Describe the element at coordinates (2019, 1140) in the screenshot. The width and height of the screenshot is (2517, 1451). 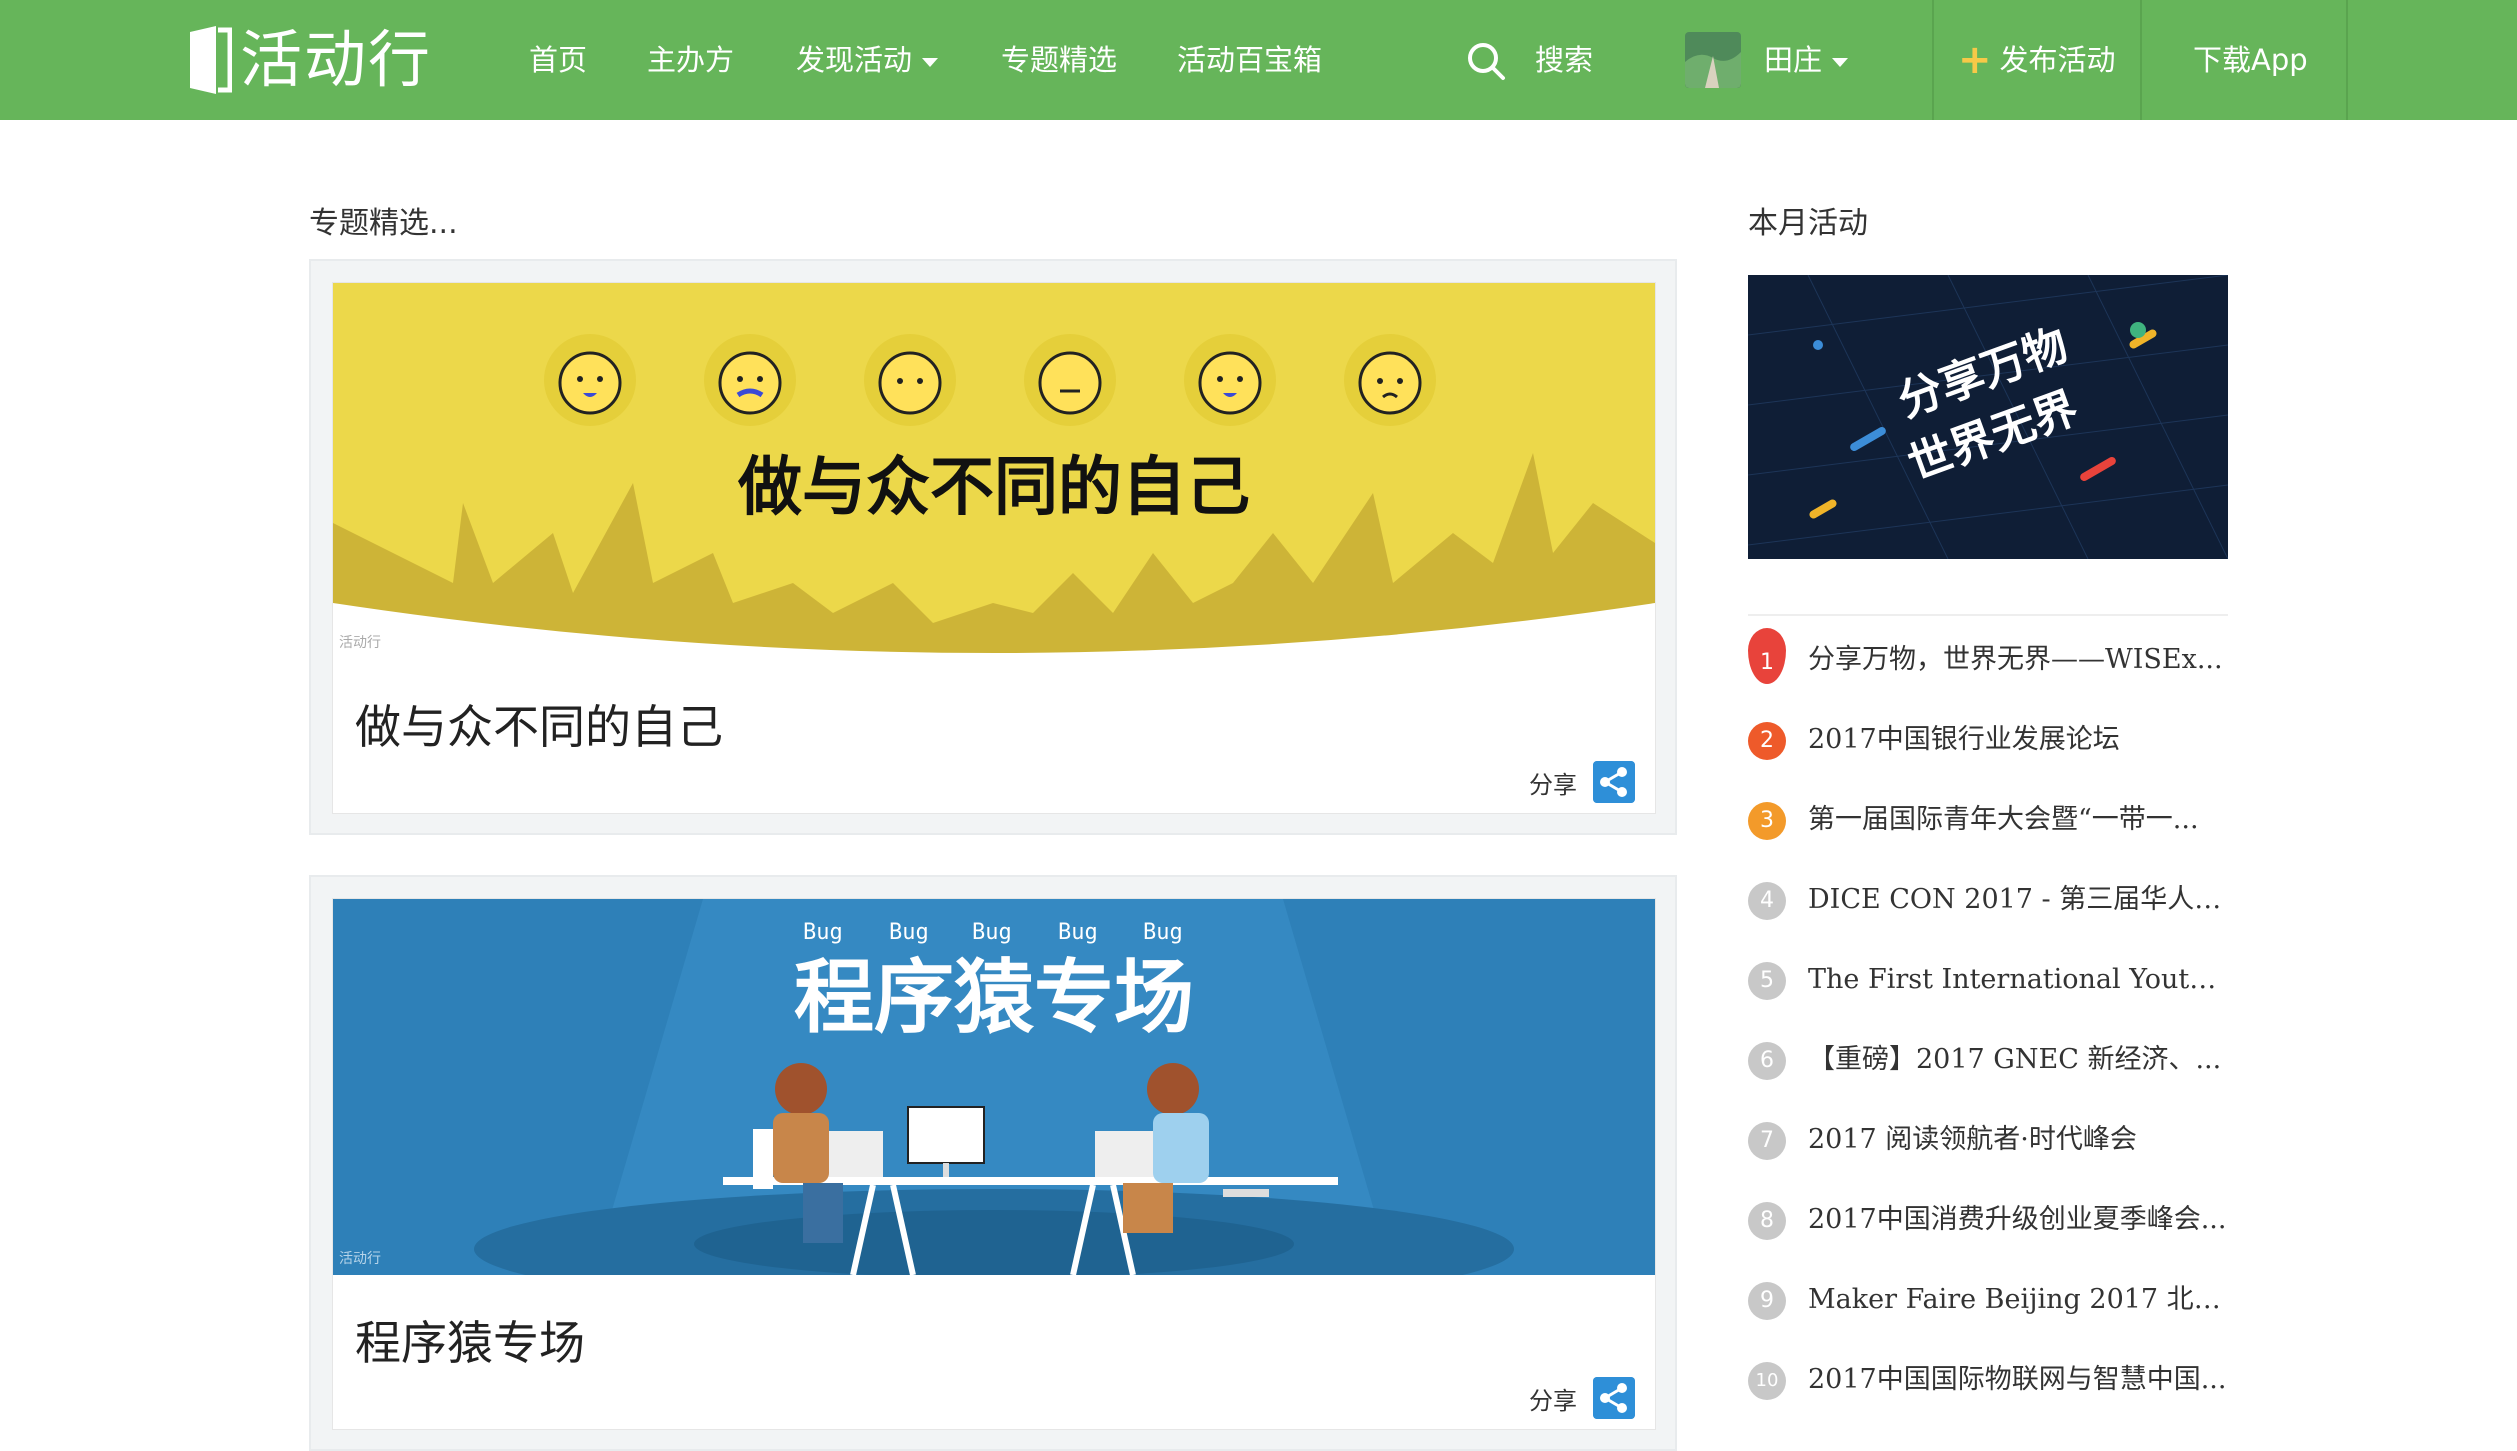
I see `event-title: 2017 阅读领航者·时代峰会` at that location.